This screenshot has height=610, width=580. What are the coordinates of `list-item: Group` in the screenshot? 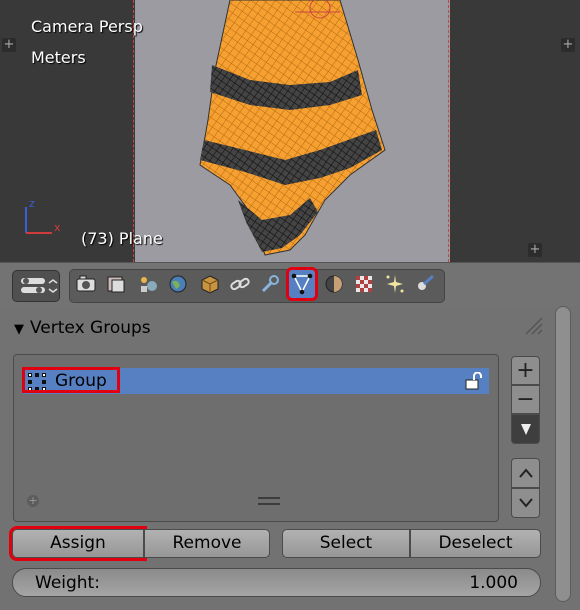 It's located at (255, 380).